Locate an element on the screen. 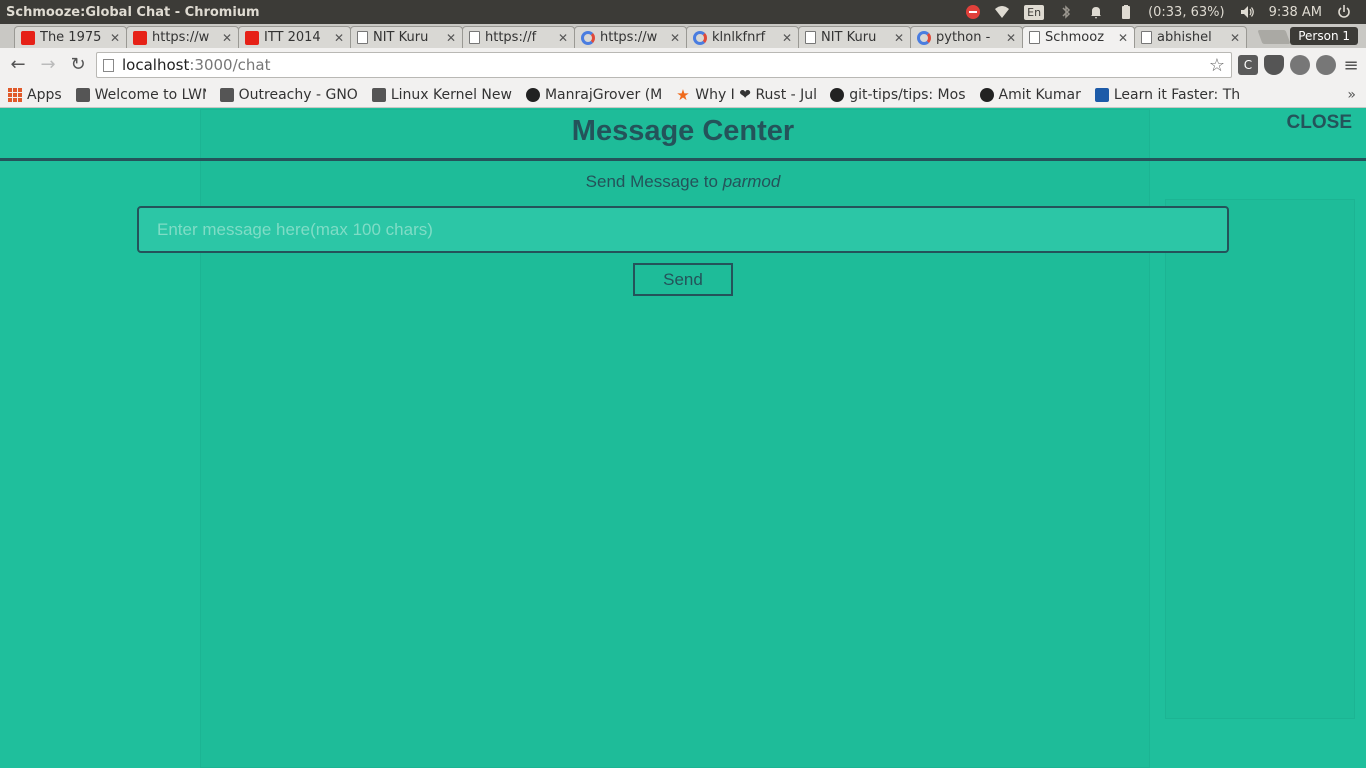 This screenshot has height=768, width=1366. forward-arrow-icon: → is located at coordinates (48, 65).